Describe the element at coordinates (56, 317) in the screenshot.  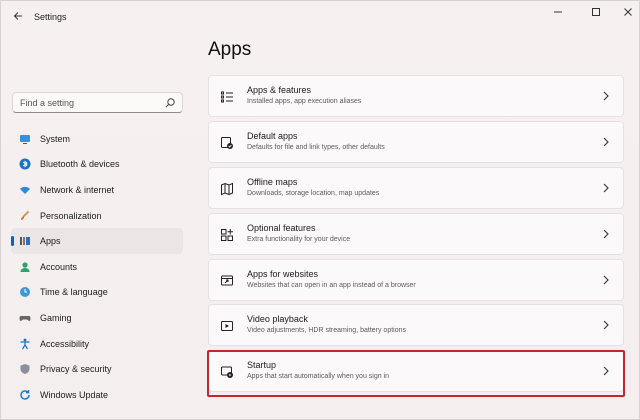
I see `sidebar-item-label: Gaming` at that location.